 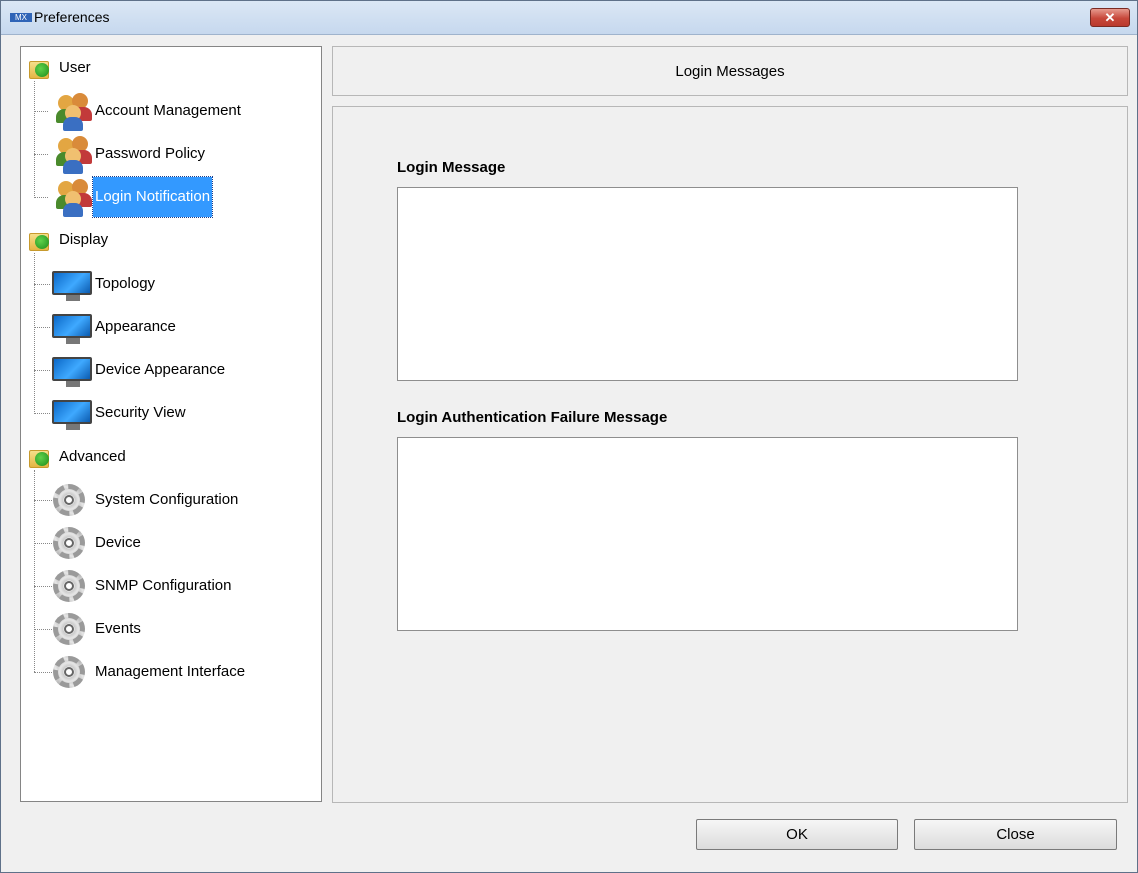 I want to click on ok-button: OK, so click(x=797, y=834).